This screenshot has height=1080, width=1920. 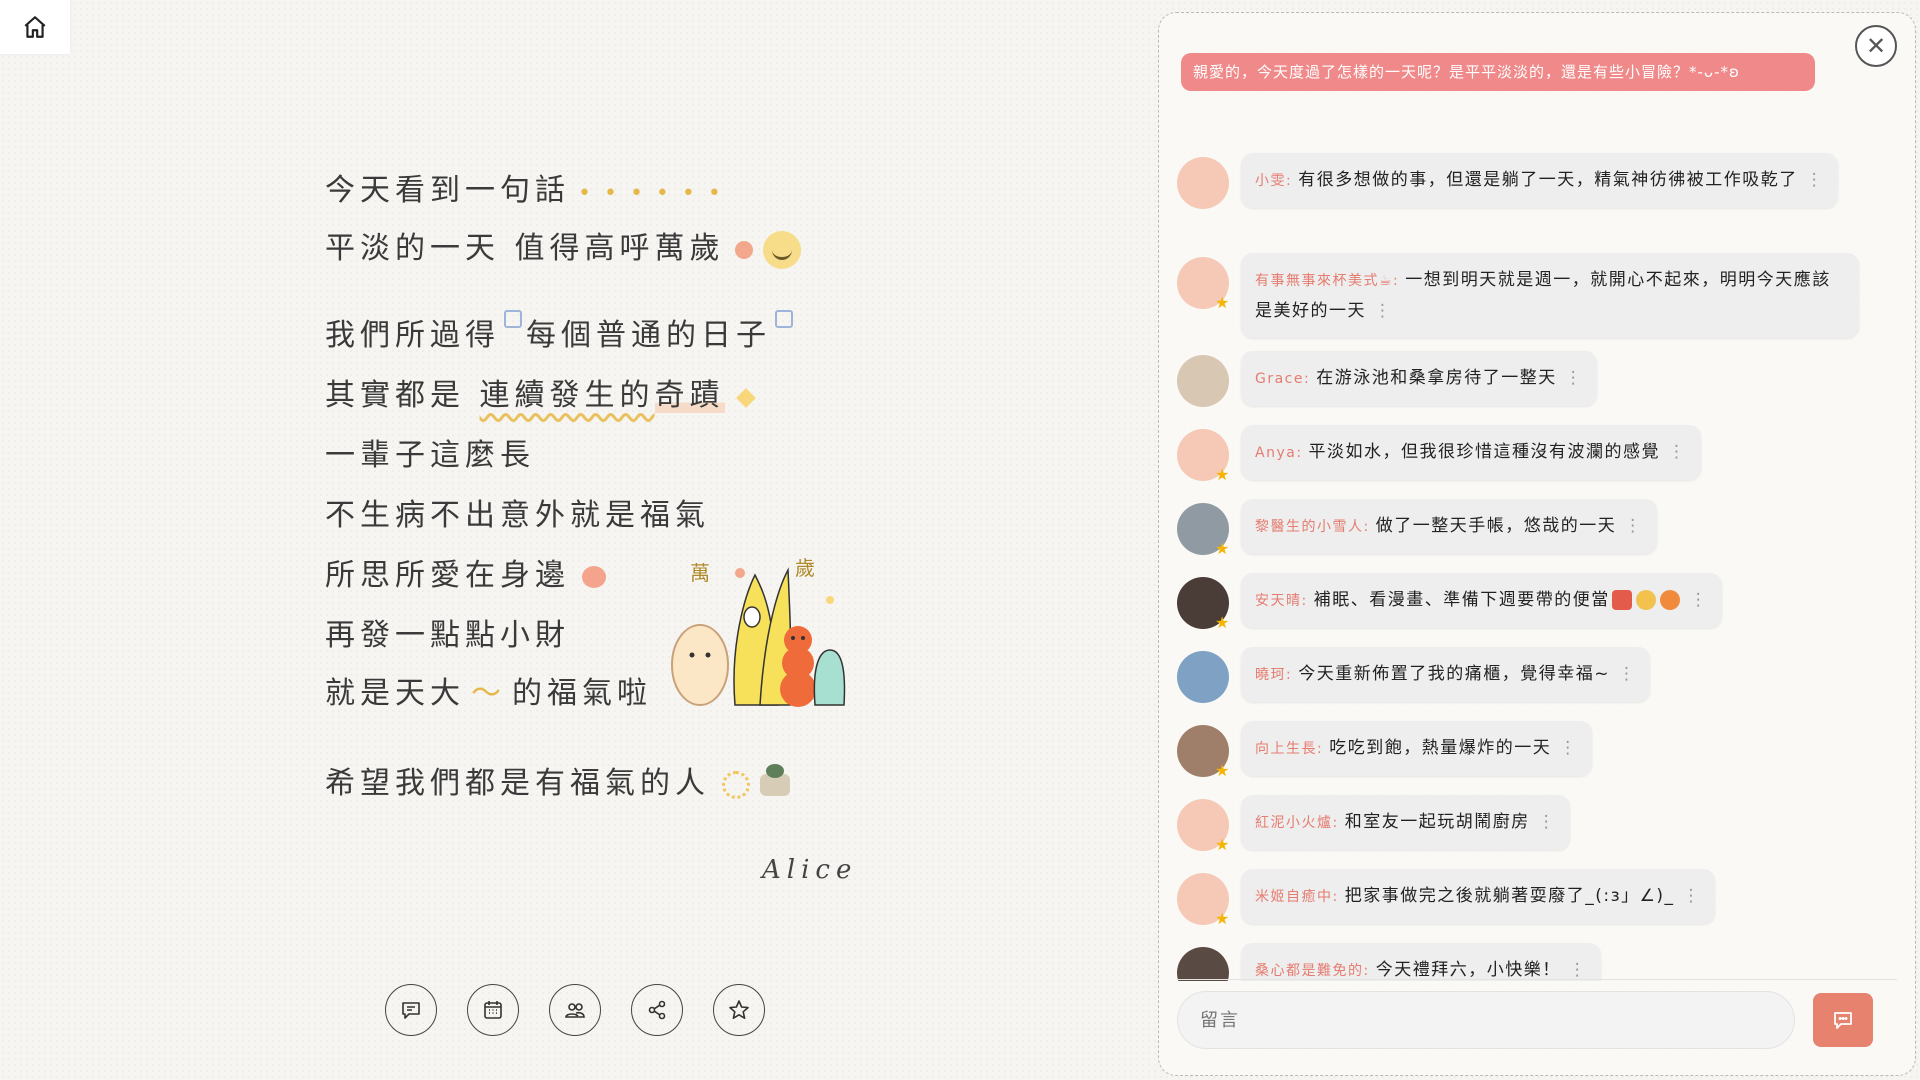 What do you see at coordinates (488, 693) in the screenshot?
I see `squiggle-icon: 〜` at bounding box center [488, 693].